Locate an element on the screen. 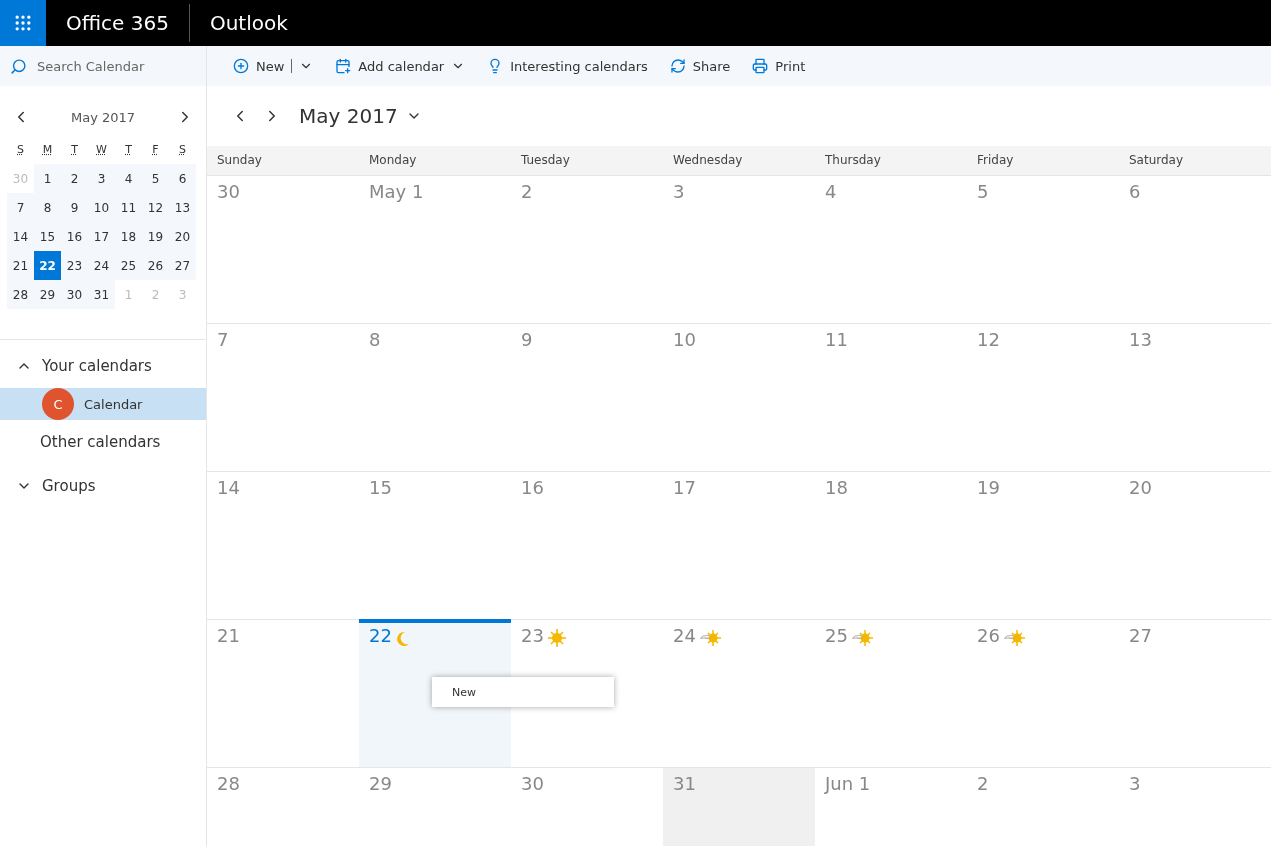  day-number: 24 is located at coordinates (684, 635).